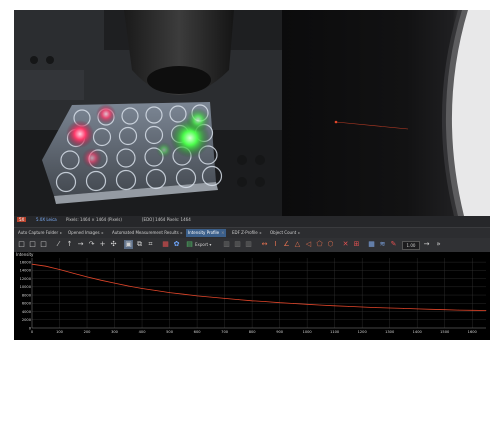  I want to click on arrow-up-icon: ↑, so click(69, 244).